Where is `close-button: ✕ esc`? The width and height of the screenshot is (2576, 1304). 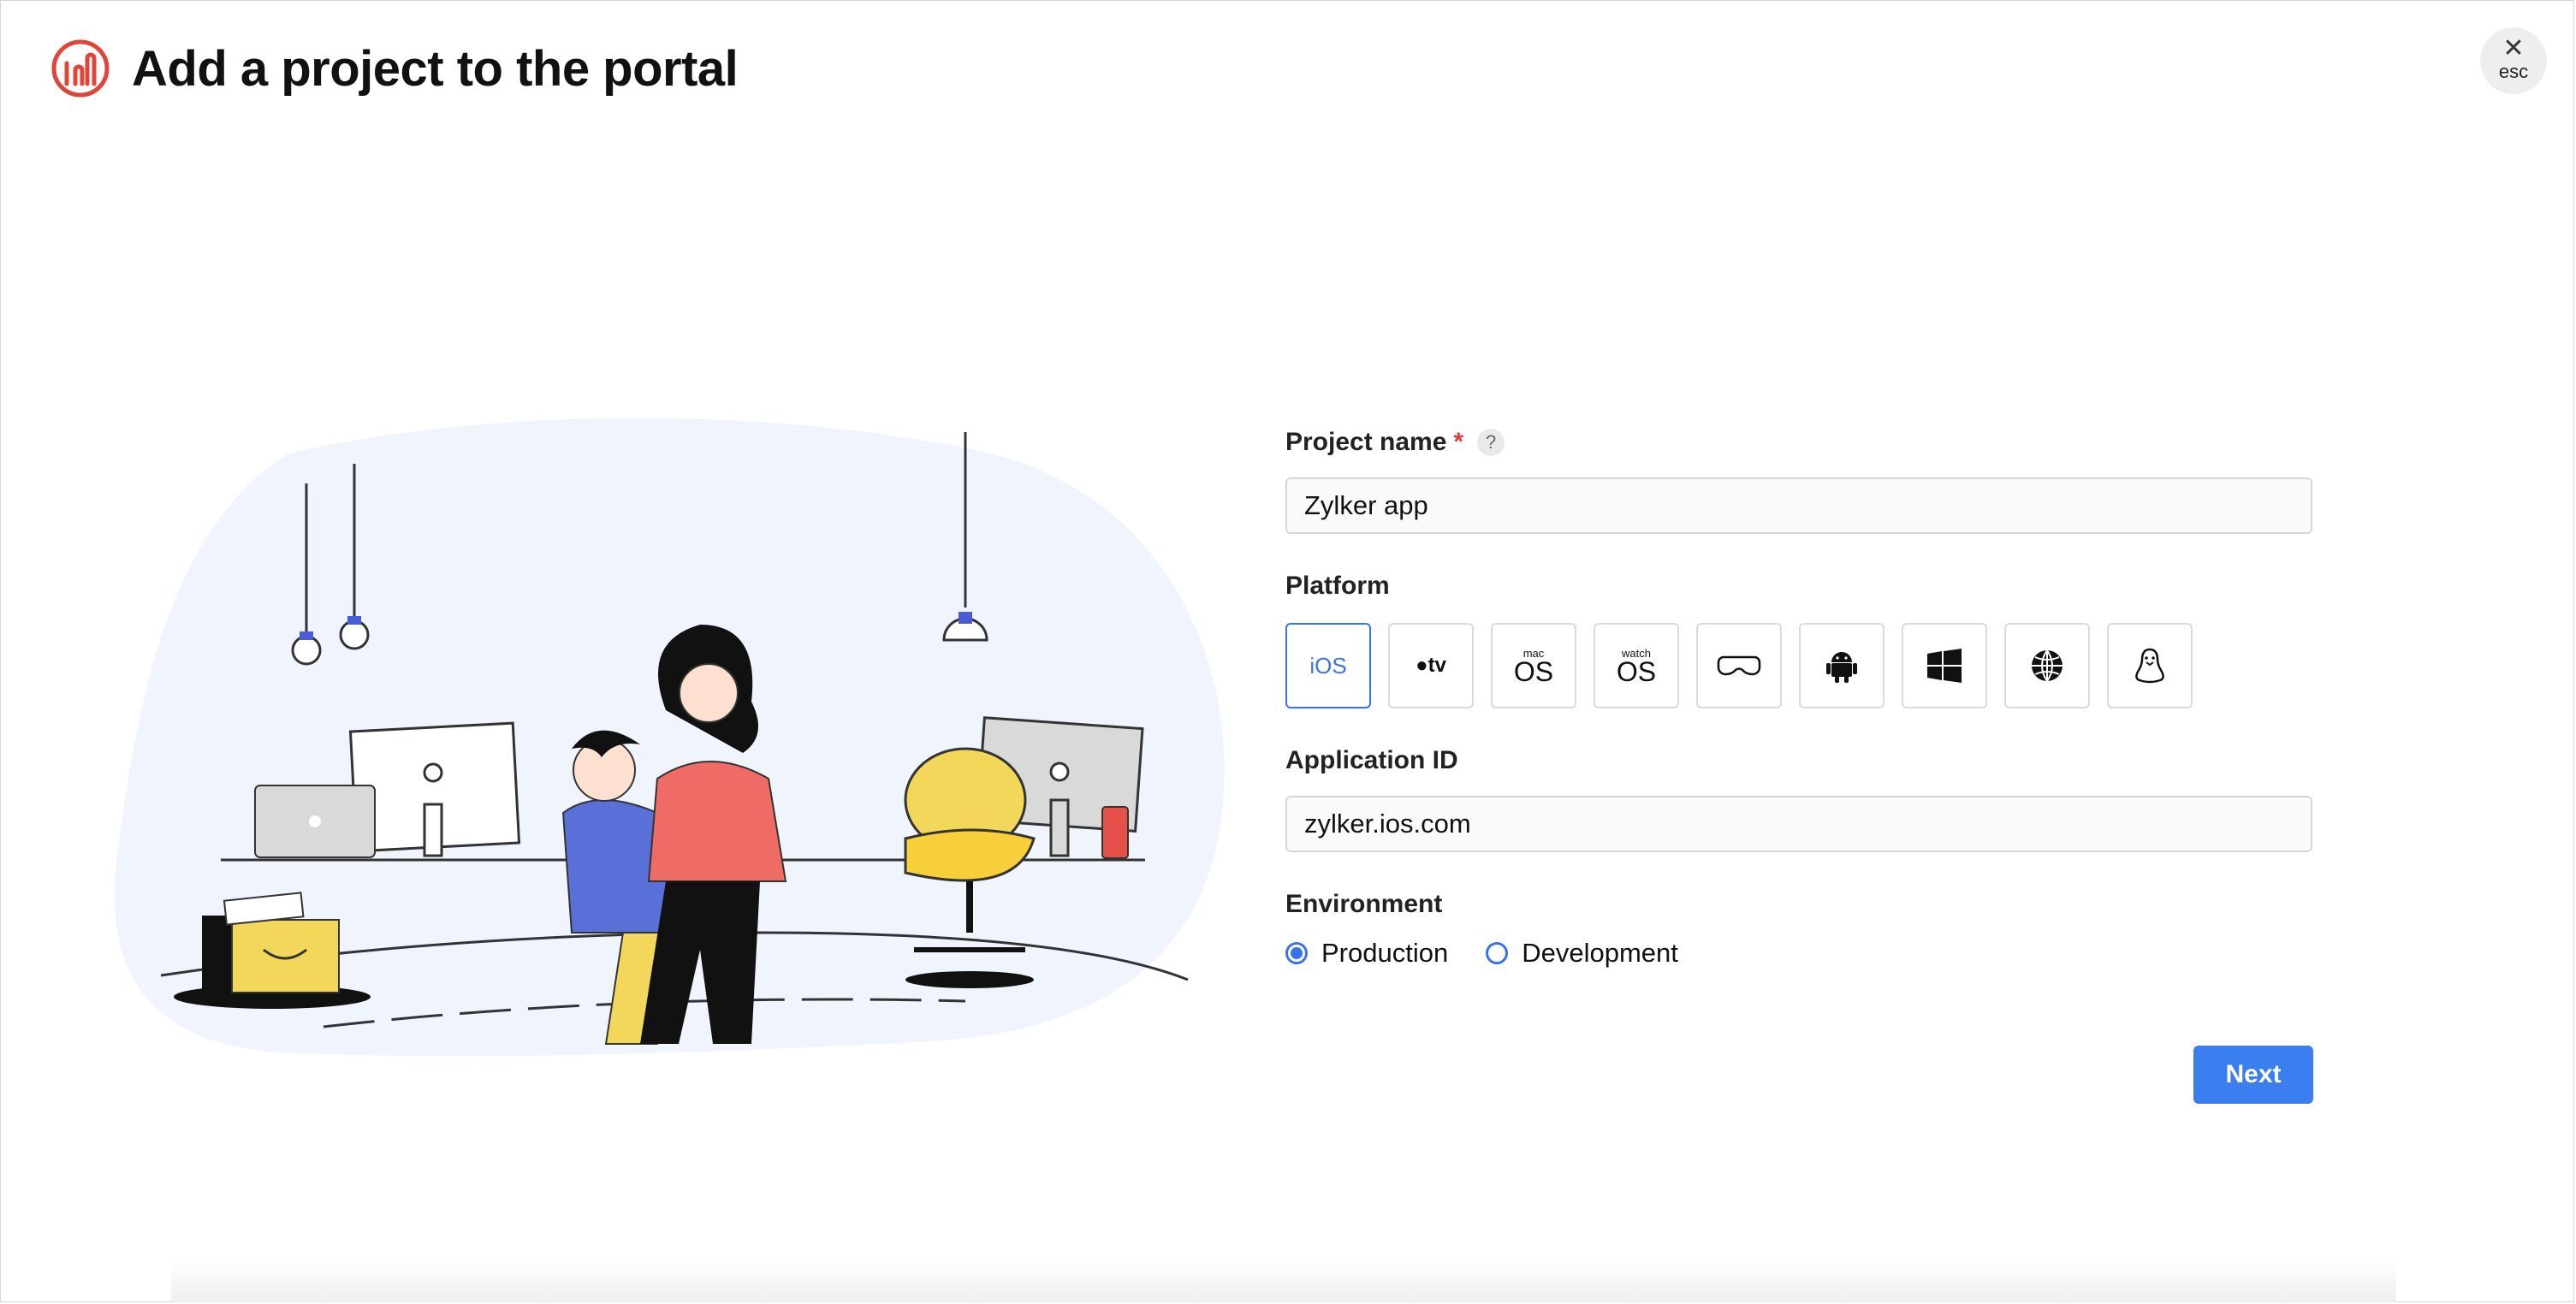 close-button: ✕ esc is located at coordinates (2513, 60).